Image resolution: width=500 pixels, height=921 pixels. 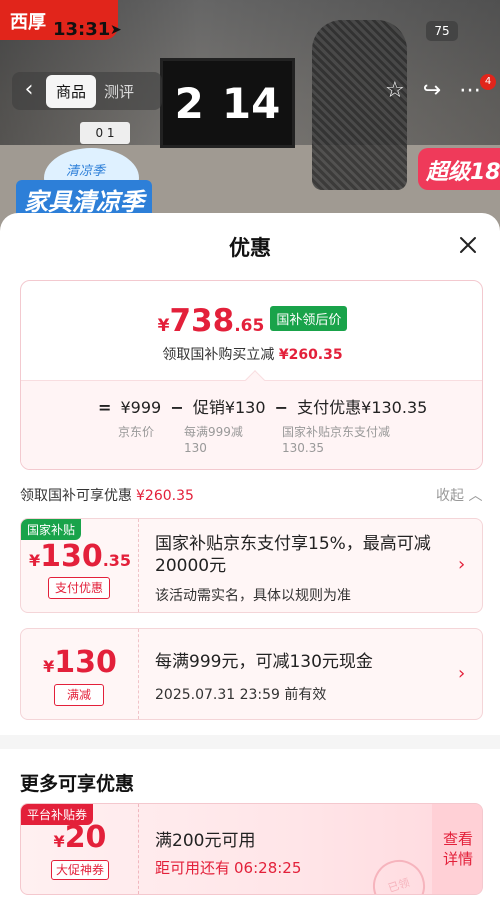 I want to click on caption-line: 每满999减, so click(x=213, y=432).